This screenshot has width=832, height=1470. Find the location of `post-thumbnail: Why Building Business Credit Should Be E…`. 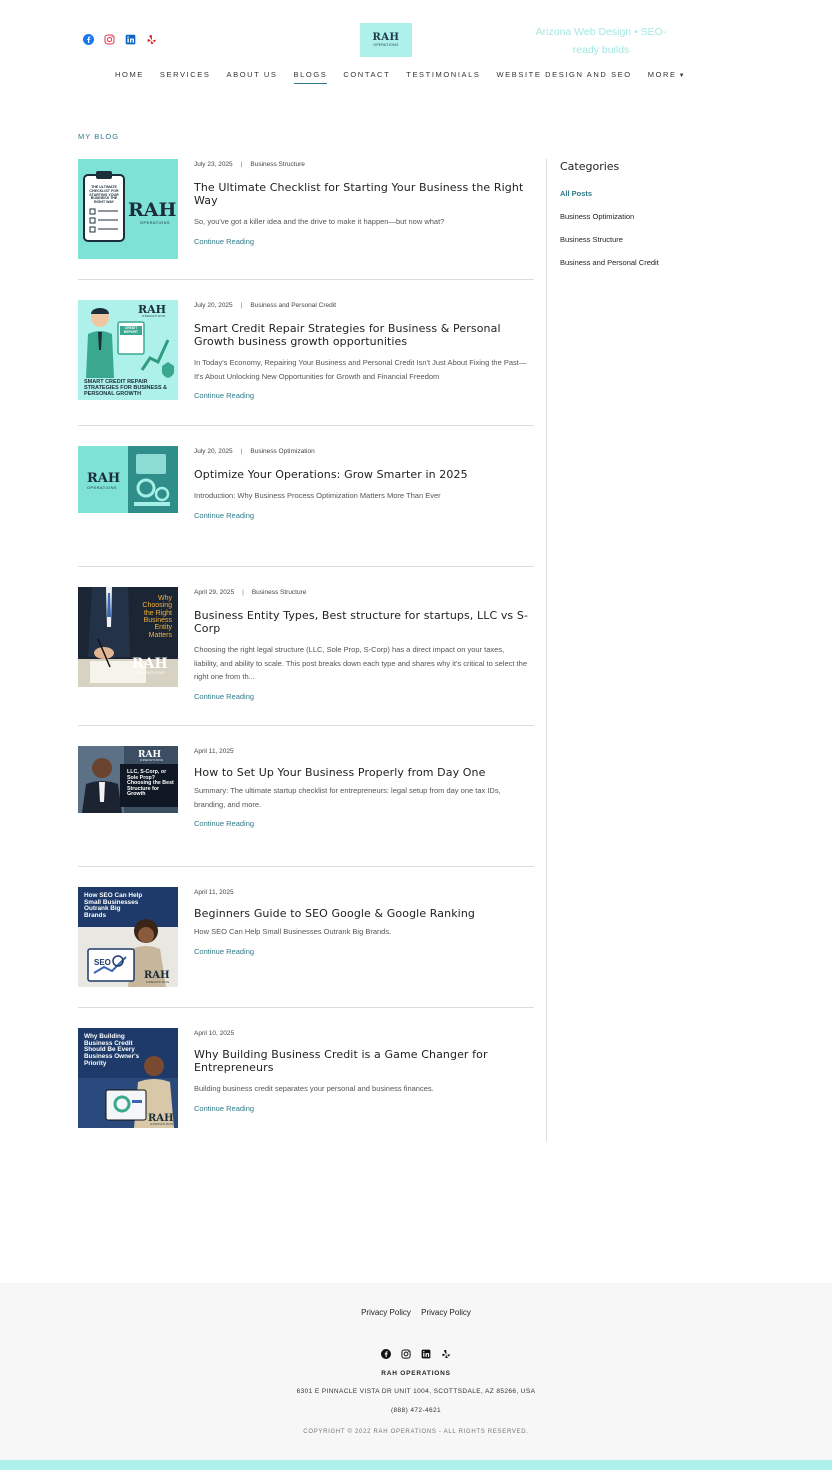

post-thumbnail: Why Building Business Credit Should Be E… is located at coordinates (128, 1078).